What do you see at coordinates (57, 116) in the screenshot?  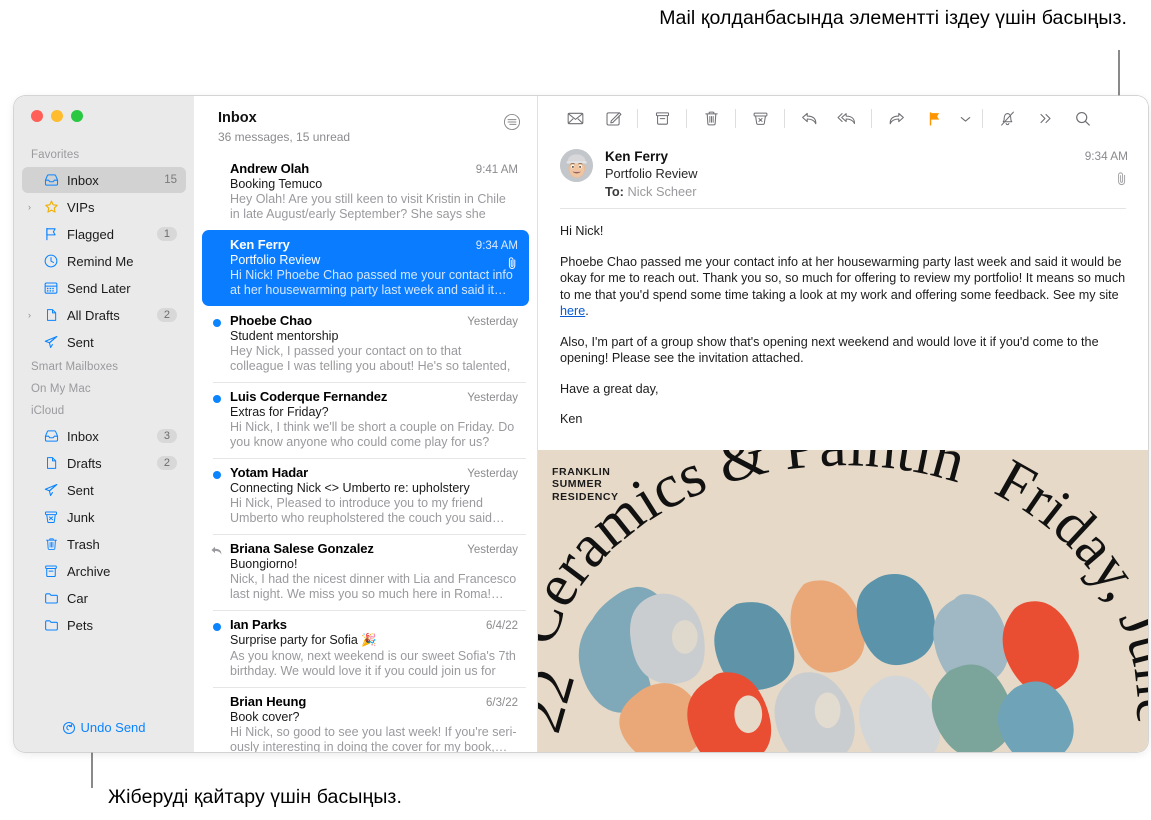 I see `minimize-button` at bounding box center [57, 116].